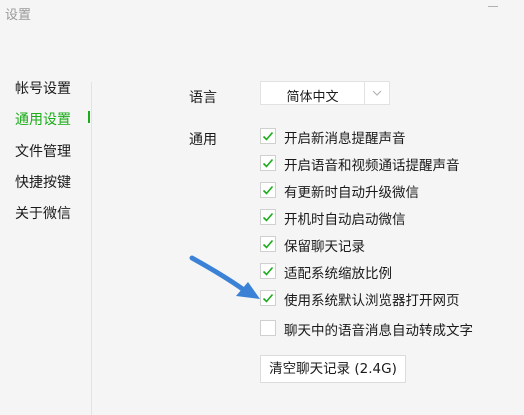 This screenshot has height=415, width=524. What do you see at coordinates (43, 88) in the screenshot?
I see `sidebar-item-account: 帐号设置` at bounding box center [43, 88].